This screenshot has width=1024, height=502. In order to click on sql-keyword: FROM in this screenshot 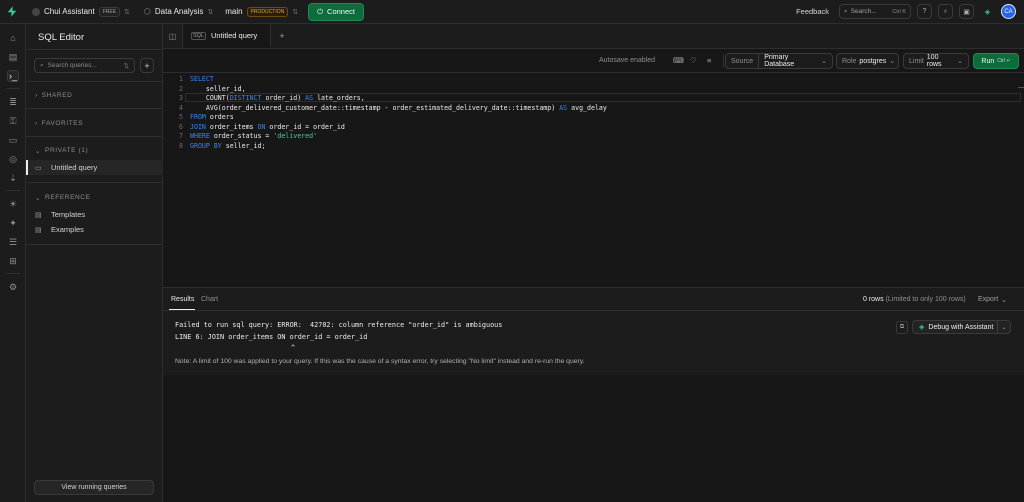, I will do `click(198, 117)`.